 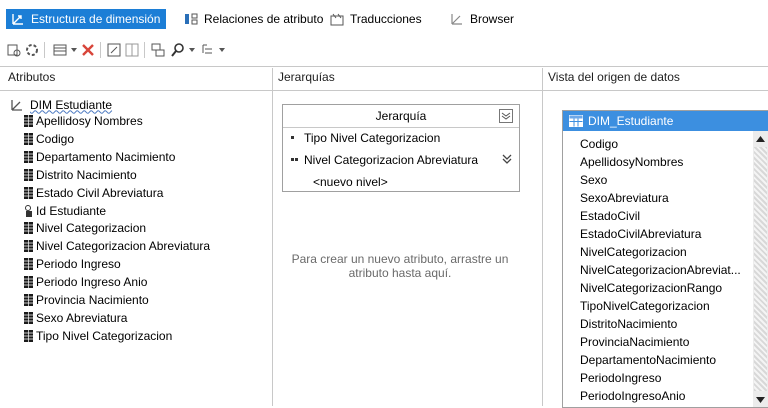 I want to click on dsv-scrollbar, so click(x=760, y=269).